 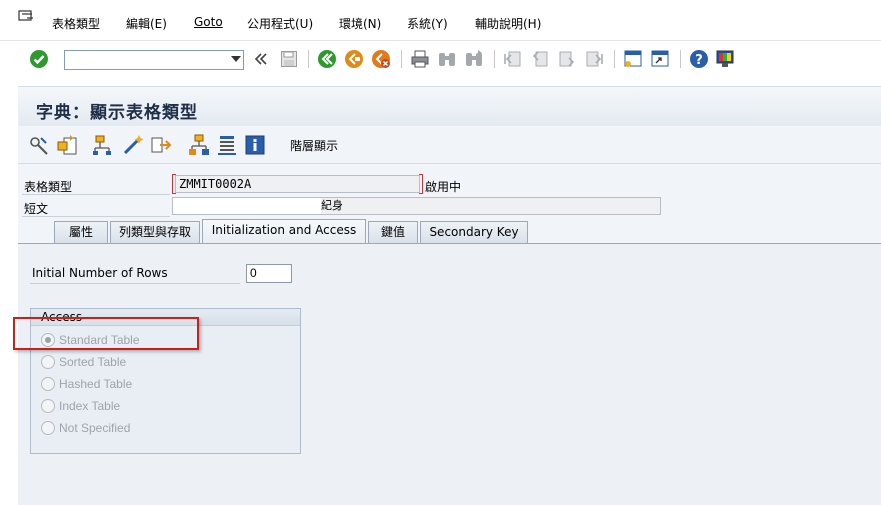 What do you see at coordinates (393, 232) in the screenshot?
I see `tab-key: 鍵值` at bounding box center [393, 232].